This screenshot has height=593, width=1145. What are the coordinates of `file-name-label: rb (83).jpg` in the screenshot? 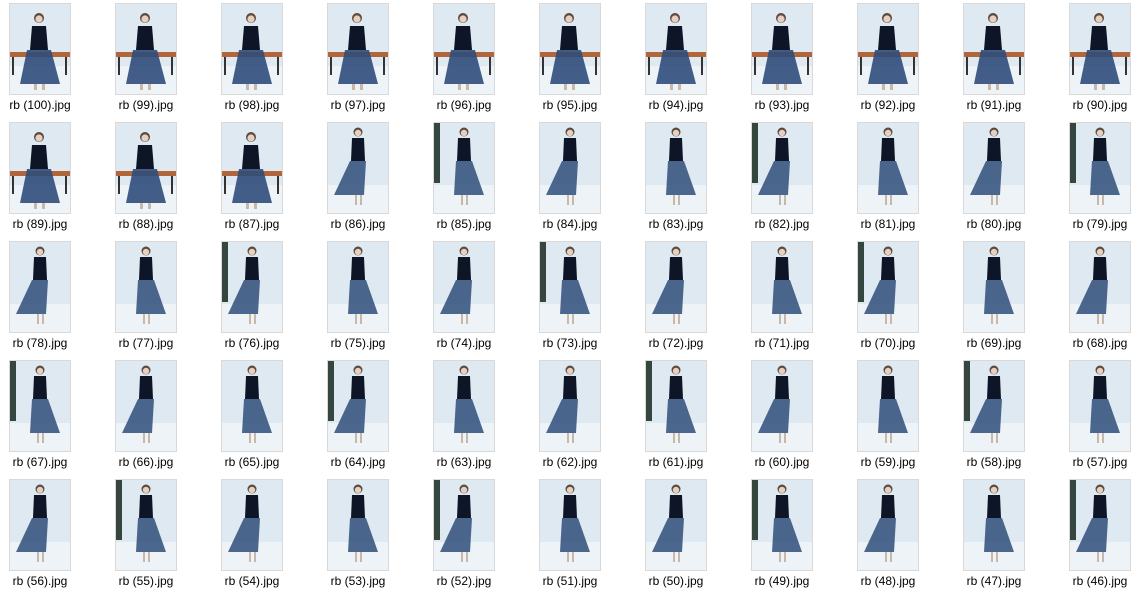 It's located at (676, 224).